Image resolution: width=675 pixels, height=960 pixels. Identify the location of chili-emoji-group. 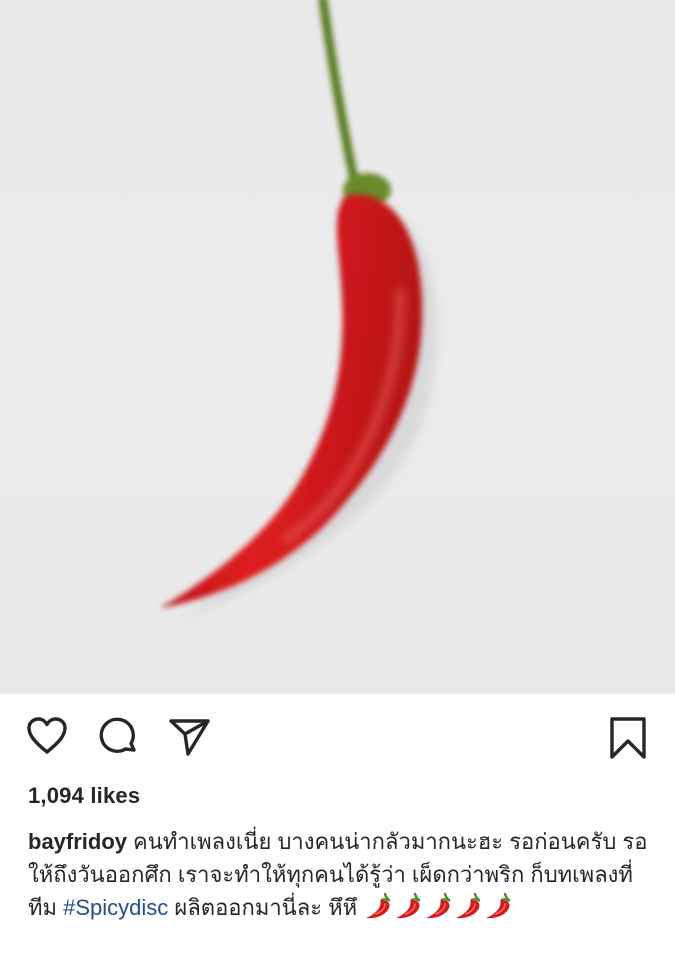
(438, 906).